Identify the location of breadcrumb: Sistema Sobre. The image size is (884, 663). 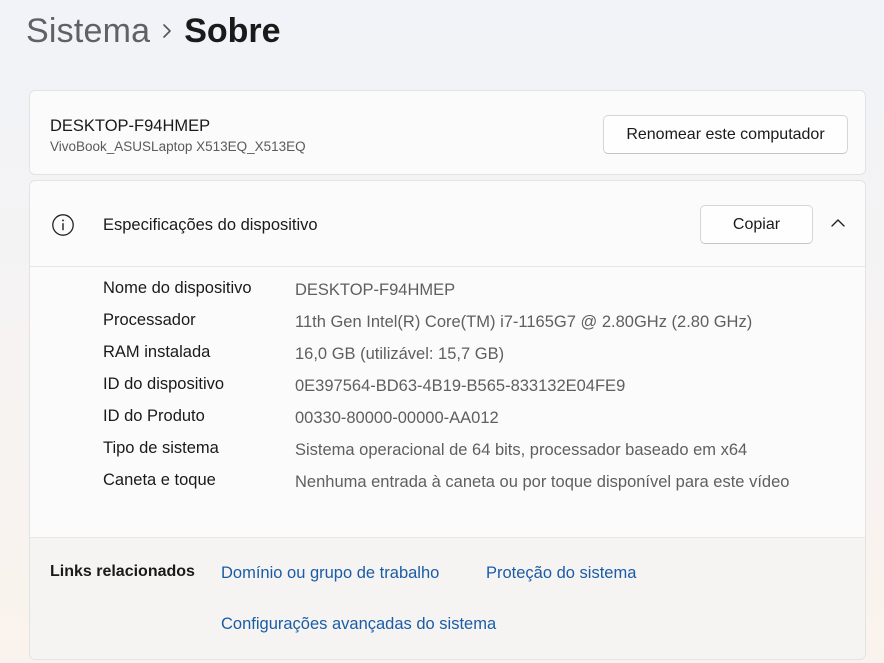
(153, 31).